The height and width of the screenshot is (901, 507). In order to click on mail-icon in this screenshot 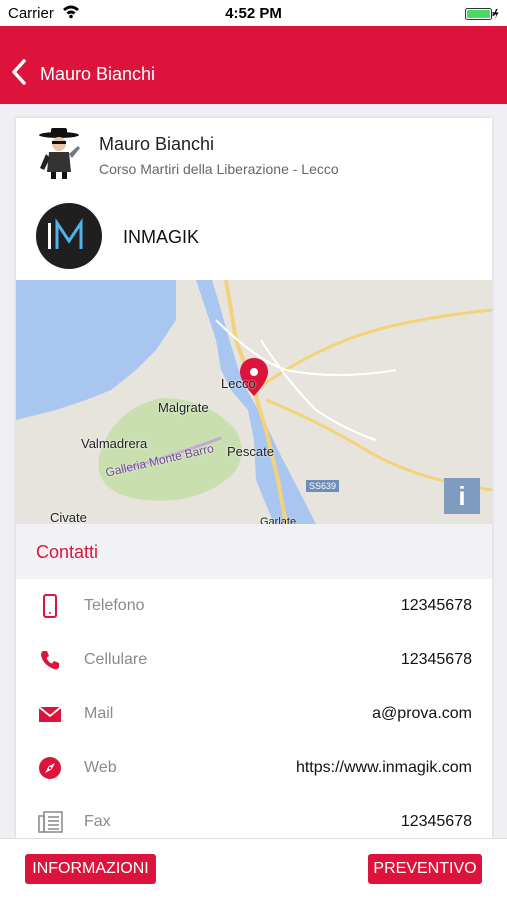, I will do `click(50, 714)`.